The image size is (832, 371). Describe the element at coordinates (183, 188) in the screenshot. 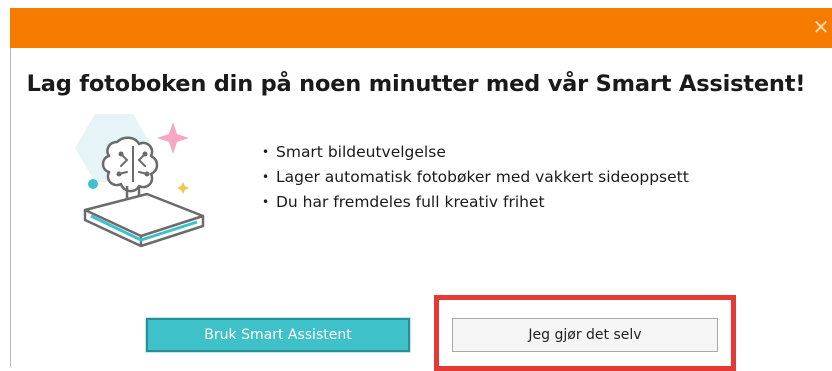

I see `small-sparkle-icon` at that location.